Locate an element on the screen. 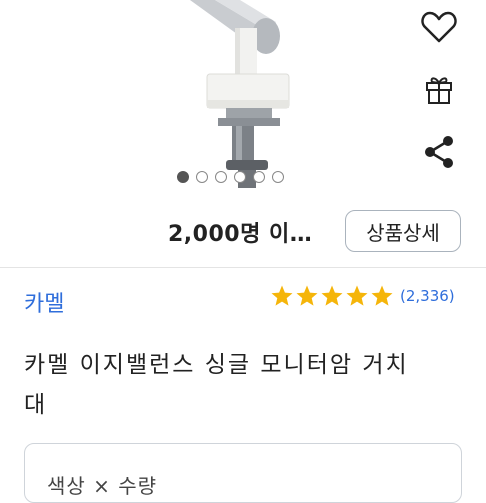 The width and height of the screenshot is (486, 503). rating: (2,336) is located at coordinates (362, 296).